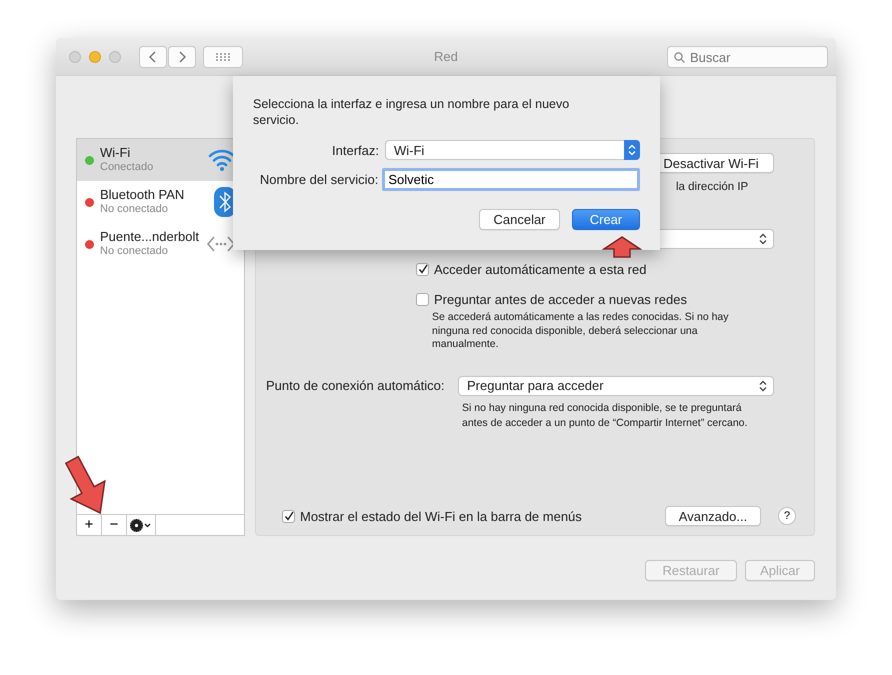  I want to click on help-text: Se accederá automáticamente a las redes conocidas. Si no hay ninguna red conocida disponible, deberá seleccionar una manualmente., so click(581, 331).